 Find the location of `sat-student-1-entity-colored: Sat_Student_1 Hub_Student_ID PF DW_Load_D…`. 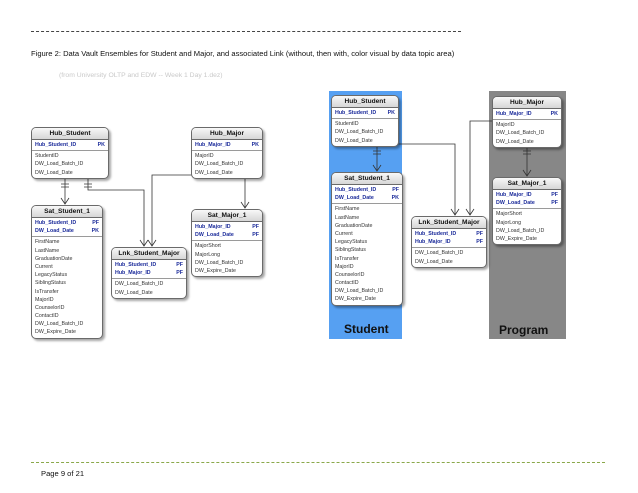

sat-student-1-entity-colored: Sat_Student_1 Hub_Student_ID PF DW_Load_D… is located at coordinates (367, 239).